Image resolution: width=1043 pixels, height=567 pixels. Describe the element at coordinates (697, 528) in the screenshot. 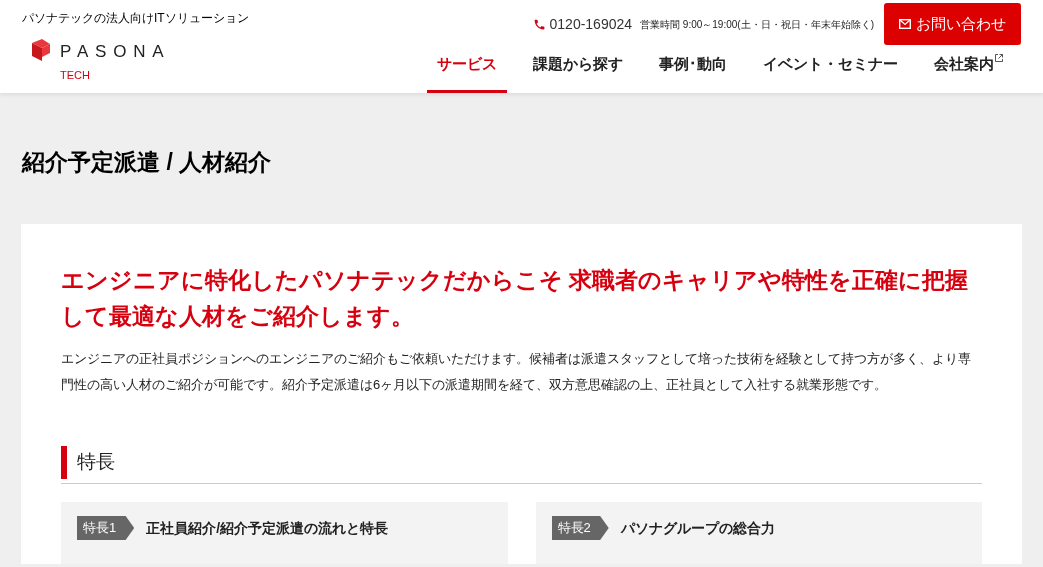

I see `feature-title: パソナグループの総合力` at that location.